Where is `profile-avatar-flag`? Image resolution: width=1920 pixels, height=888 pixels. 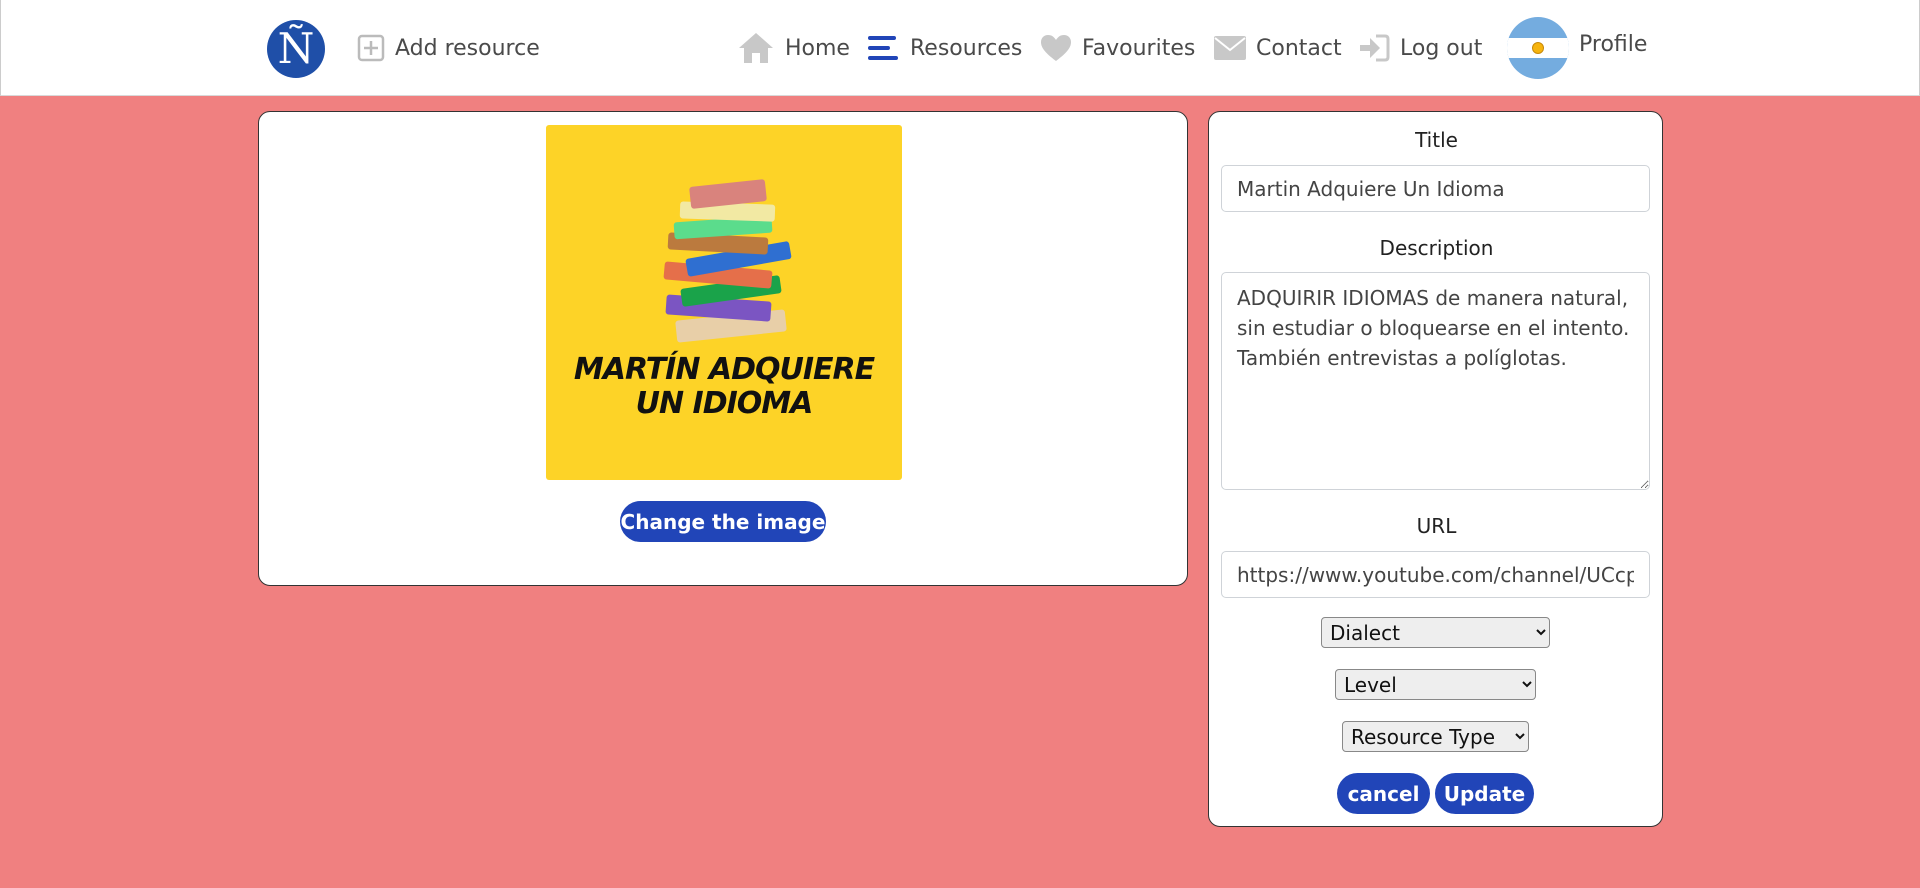
profile-avatar-flag is located at coordinates (1538, 48).